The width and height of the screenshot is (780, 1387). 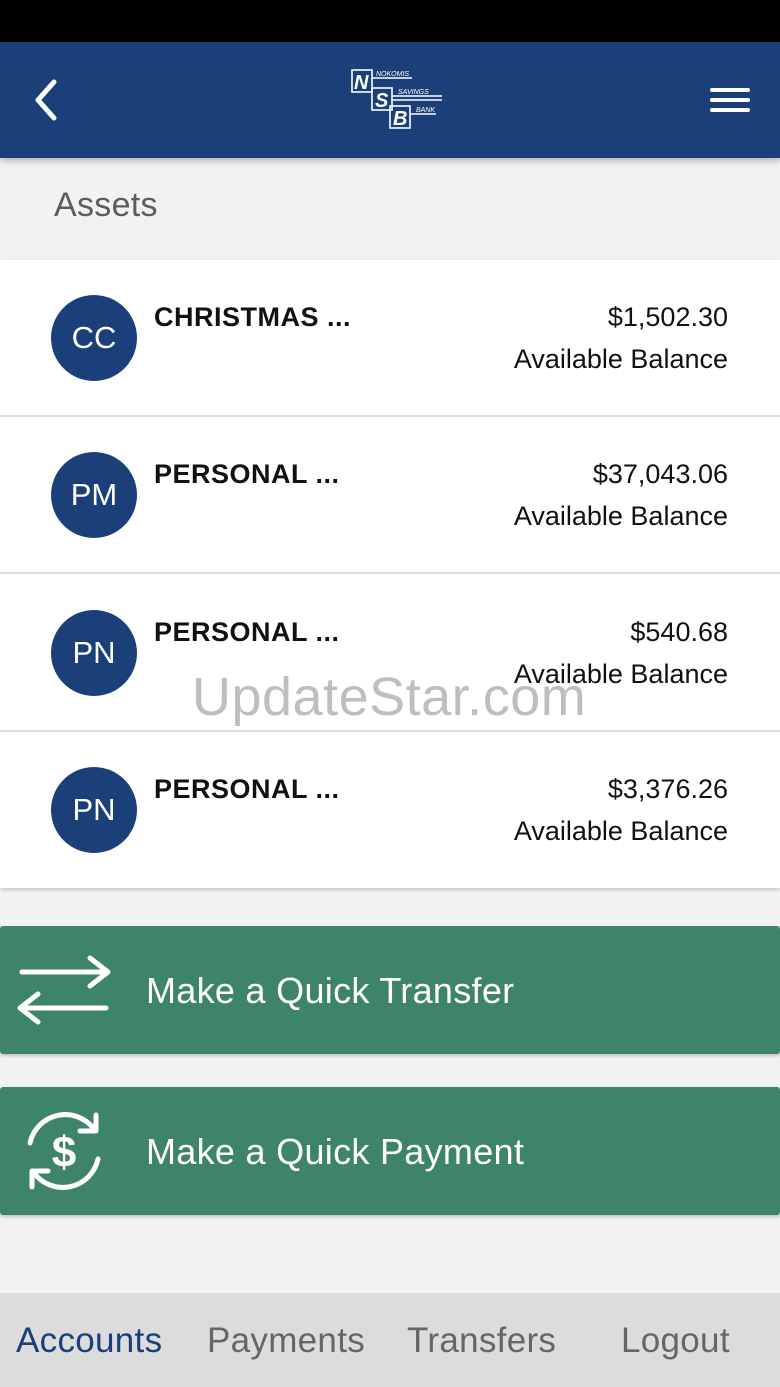 I want to click on account-avatar: CC, so click(x=94, y=338).